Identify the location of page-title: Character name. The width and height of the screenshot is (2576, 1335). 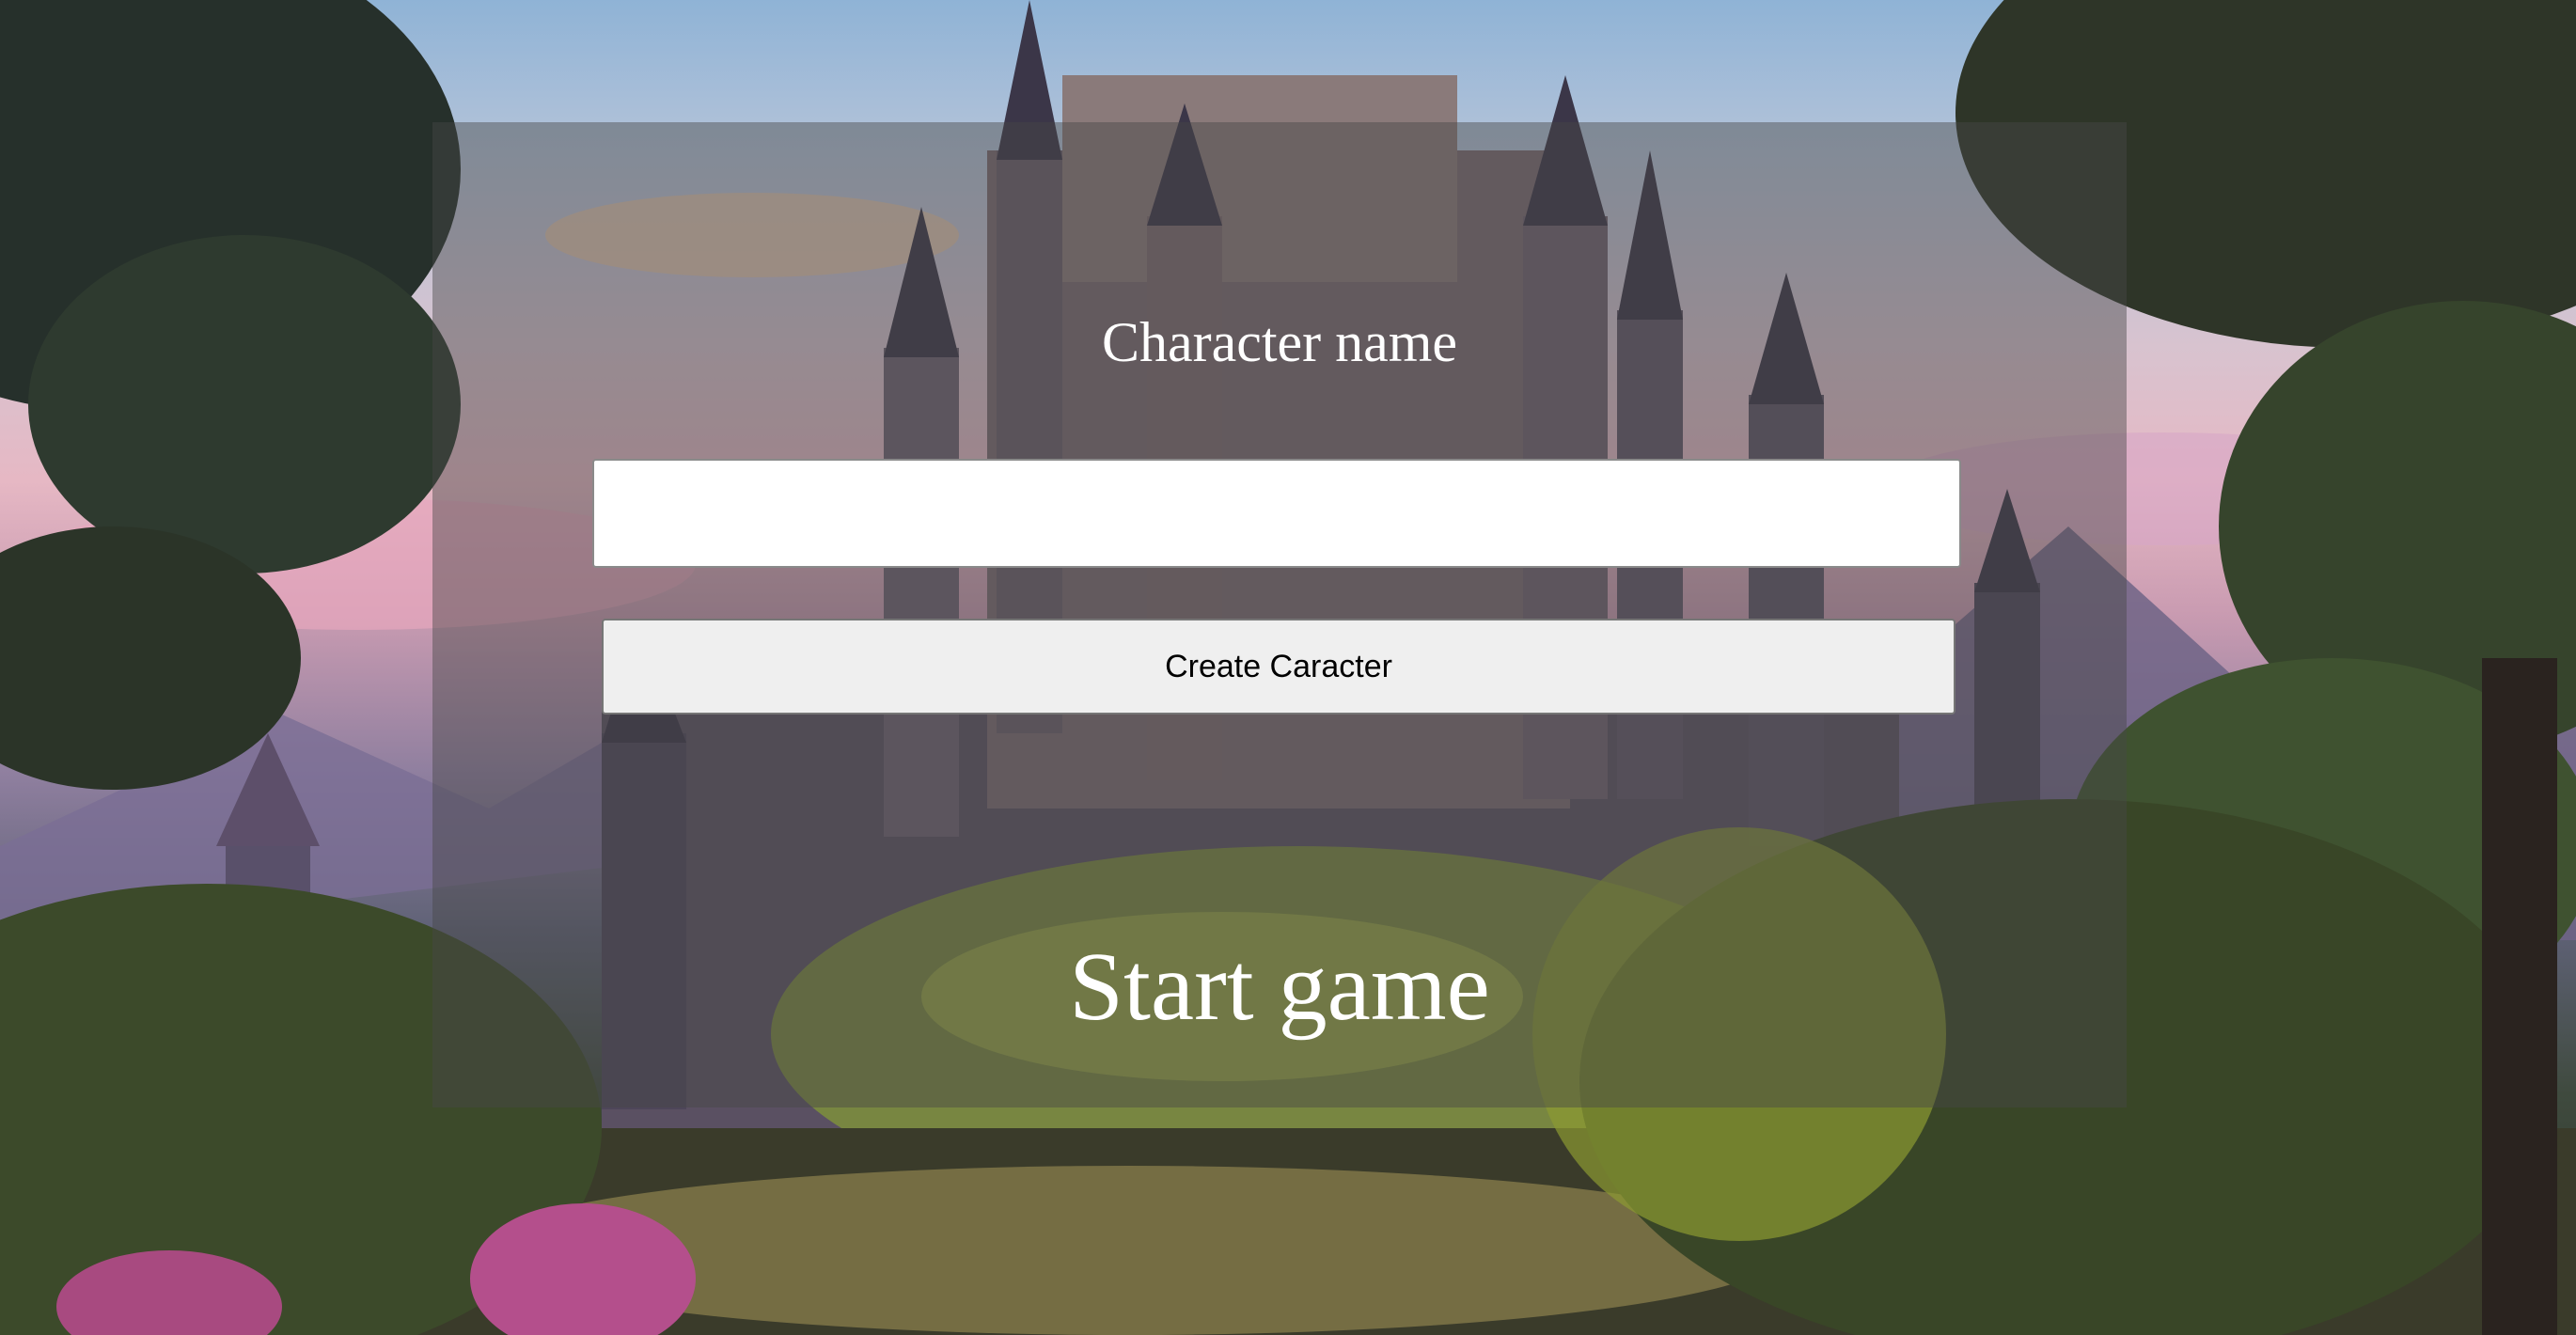
(1279, 342).